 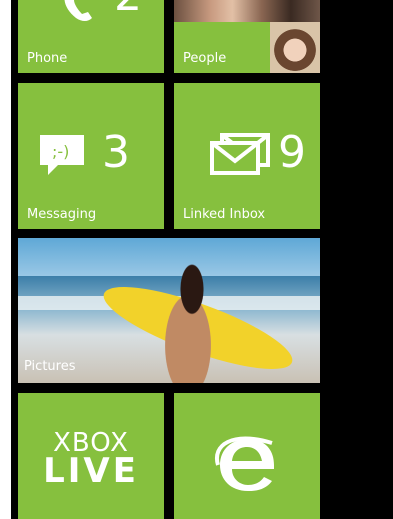 What do you see at coordinates (50, 366) in the screenshot?
I see `pictures-label: Pictures` at bounding box center [50, 366].